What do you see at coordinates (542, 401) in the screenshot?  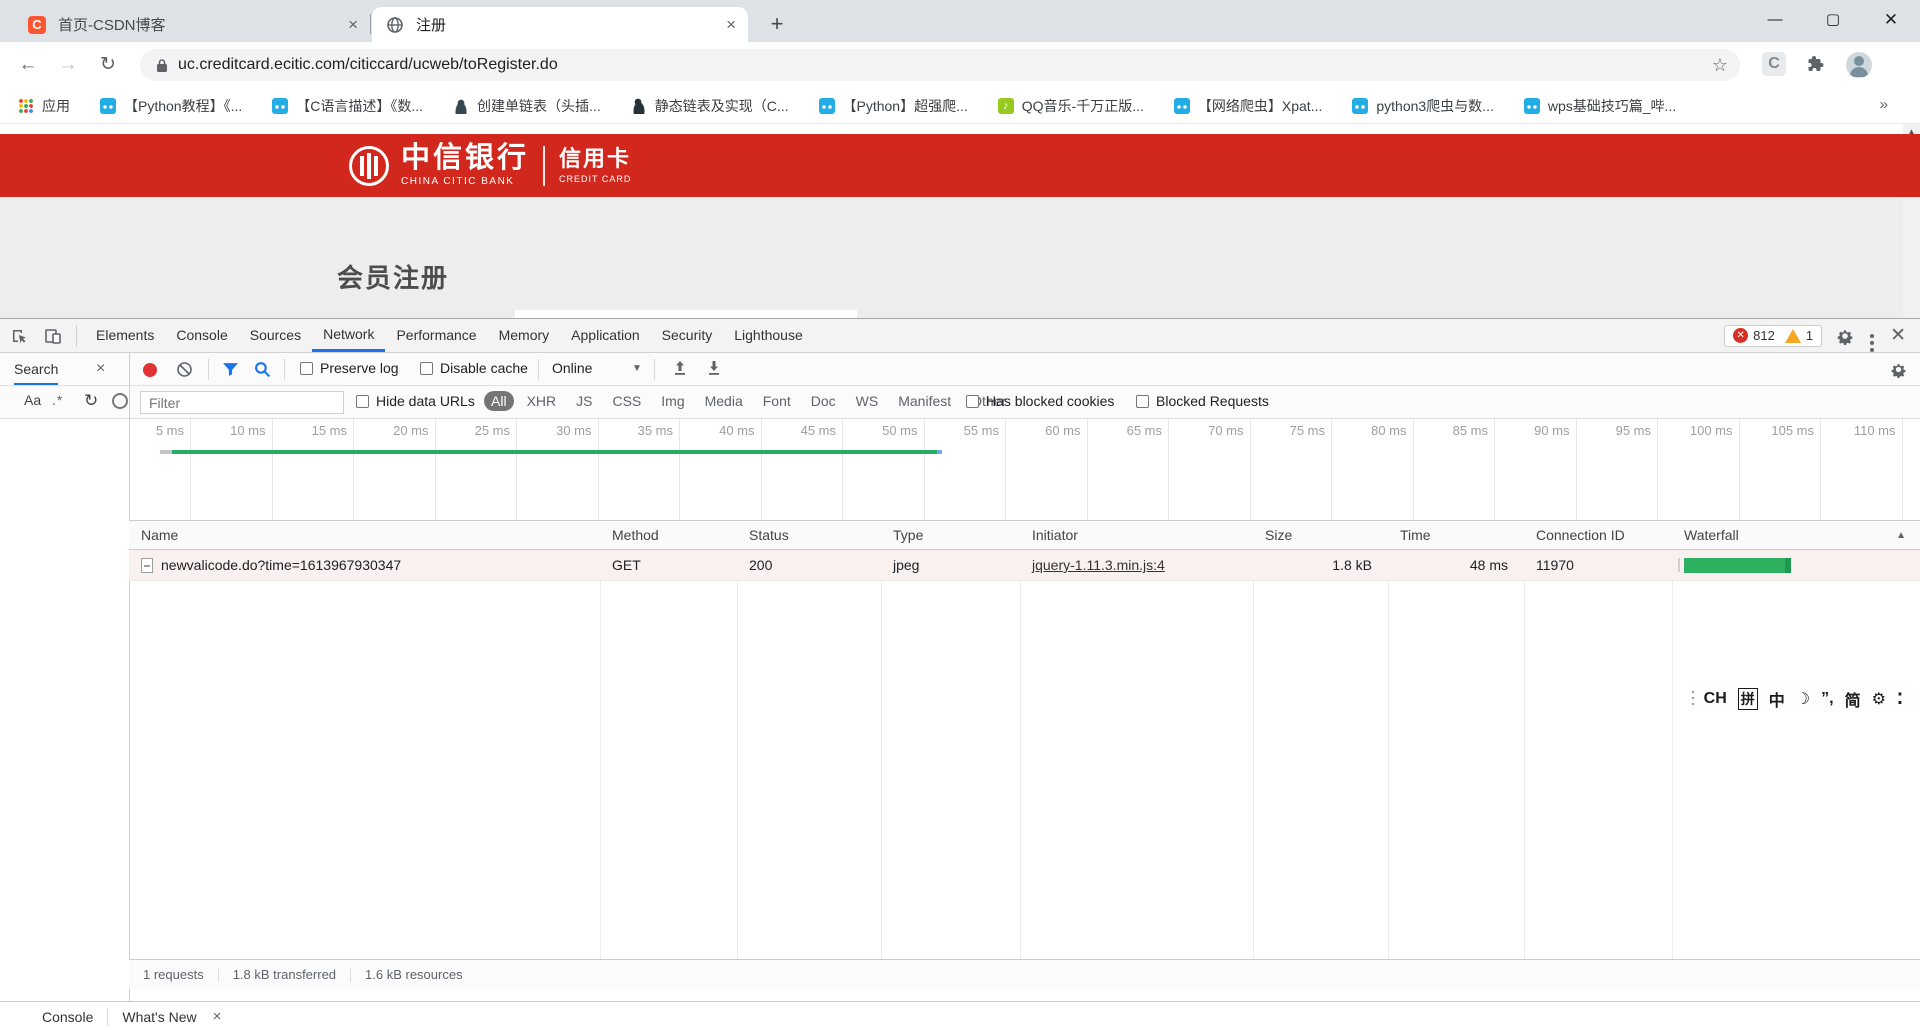 I see `resource-type-filter: XHR` at bounding box center [542, 401].